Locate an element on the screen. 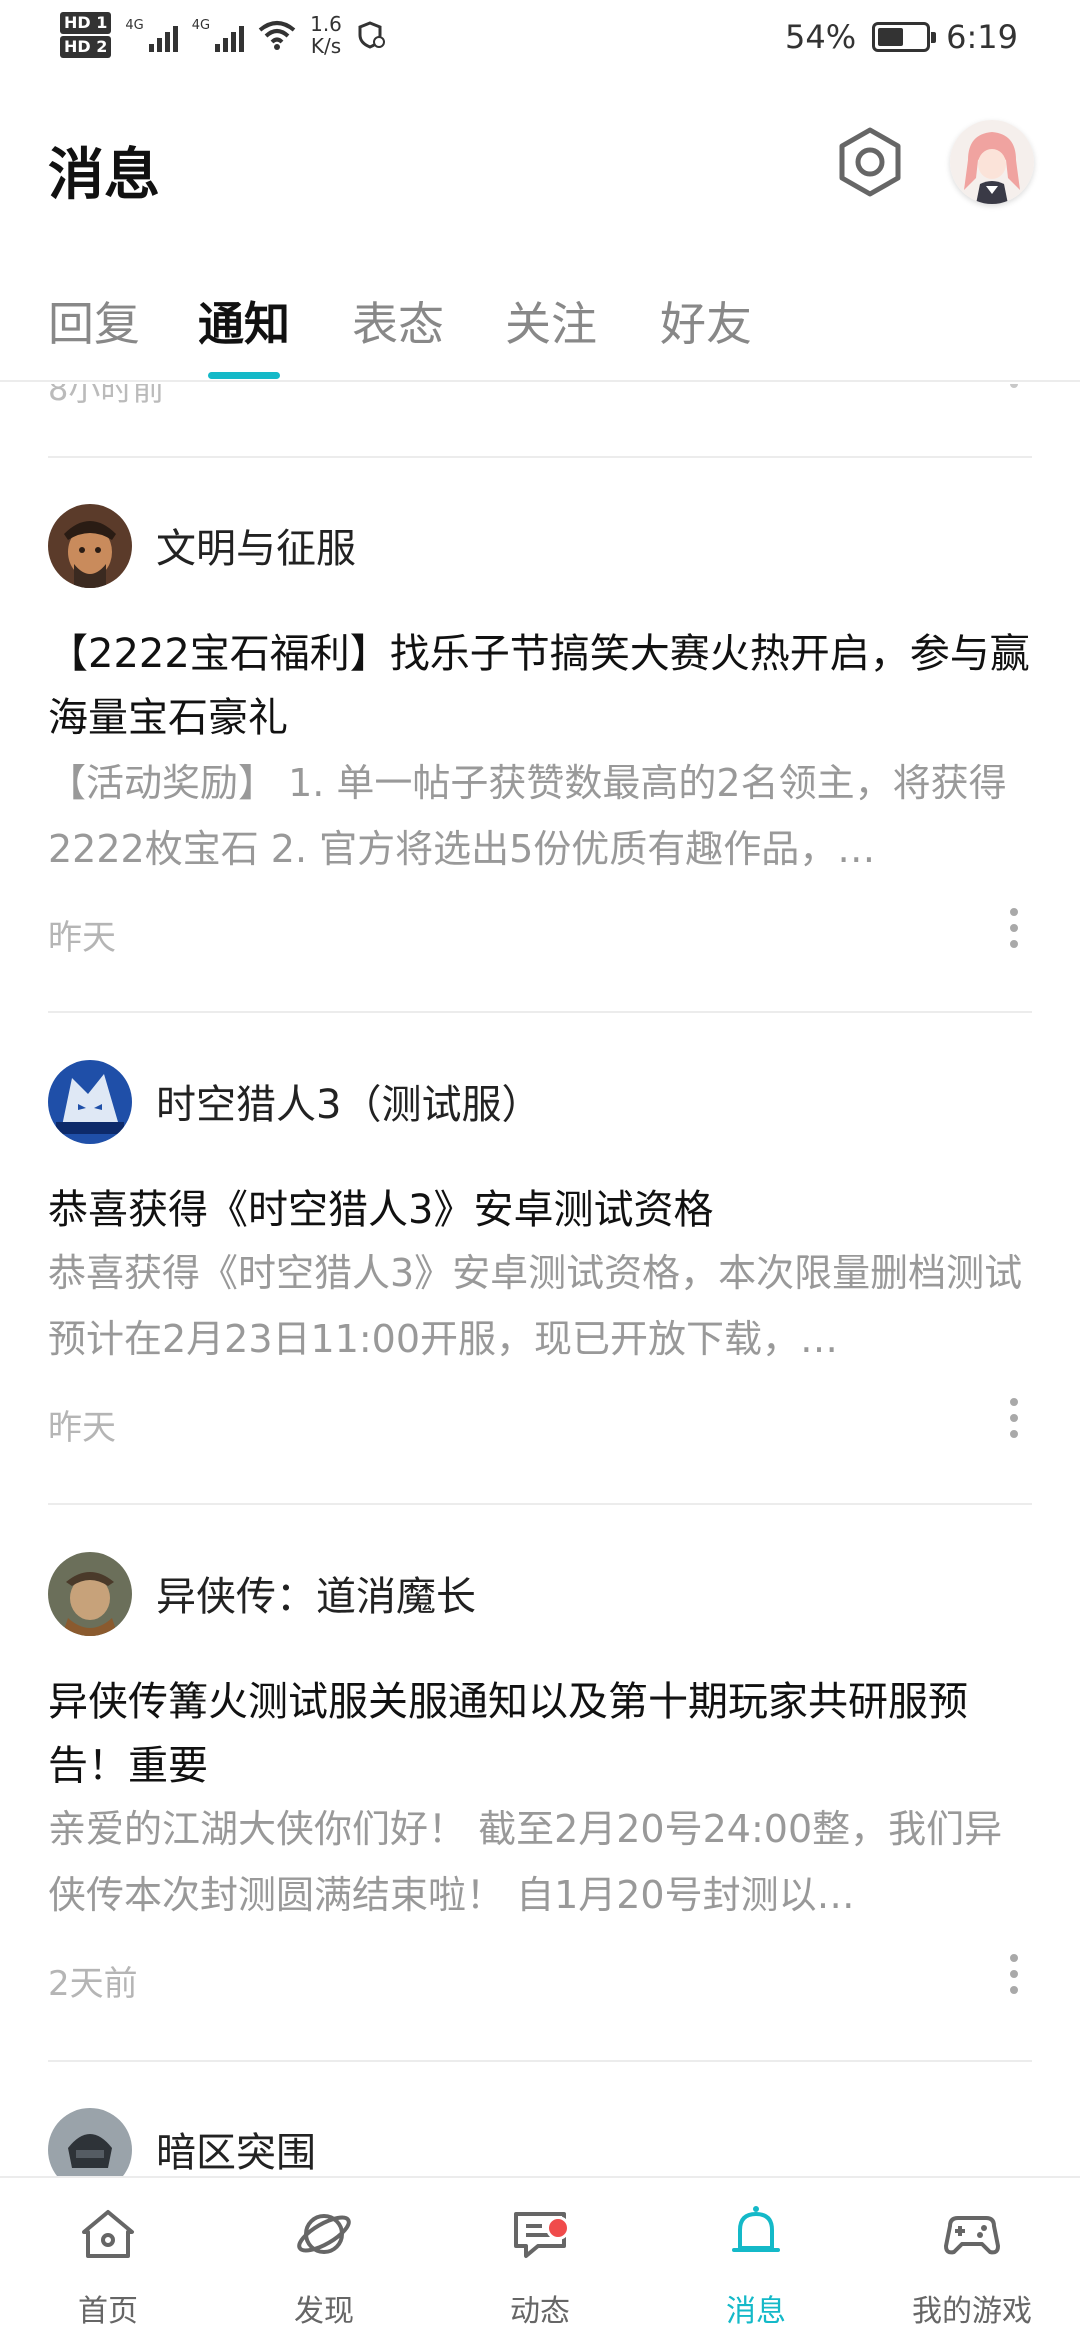  notification-title: 【2222宝石福利】找乐子节搞笑大赛火热开启，参与赢海量宝石豪礼 is located at coordinates (543, 686).